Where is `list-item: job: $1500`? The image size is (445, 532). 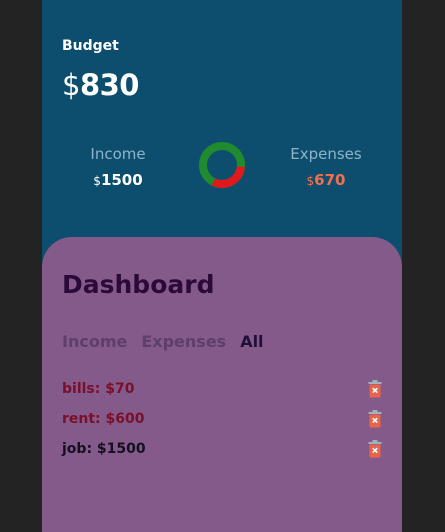 list-item: job: $1500 is located at coordinates (222, 449).